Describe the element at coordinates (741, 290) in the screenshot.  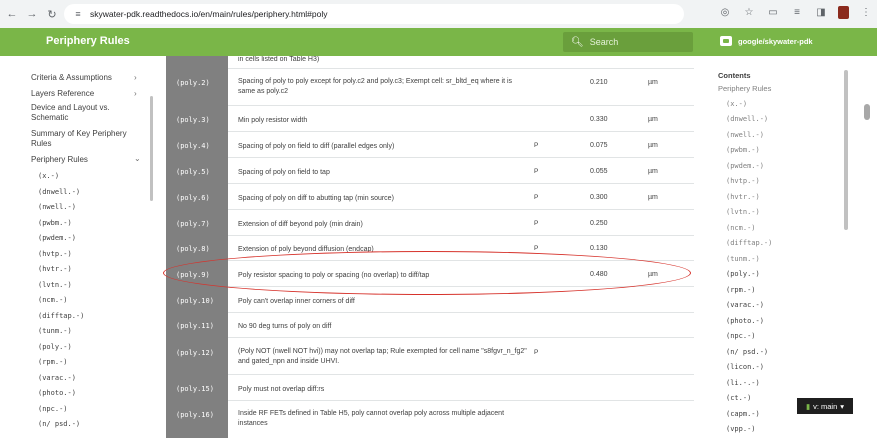
I see `toc-item: (rpm.-)` at that location.